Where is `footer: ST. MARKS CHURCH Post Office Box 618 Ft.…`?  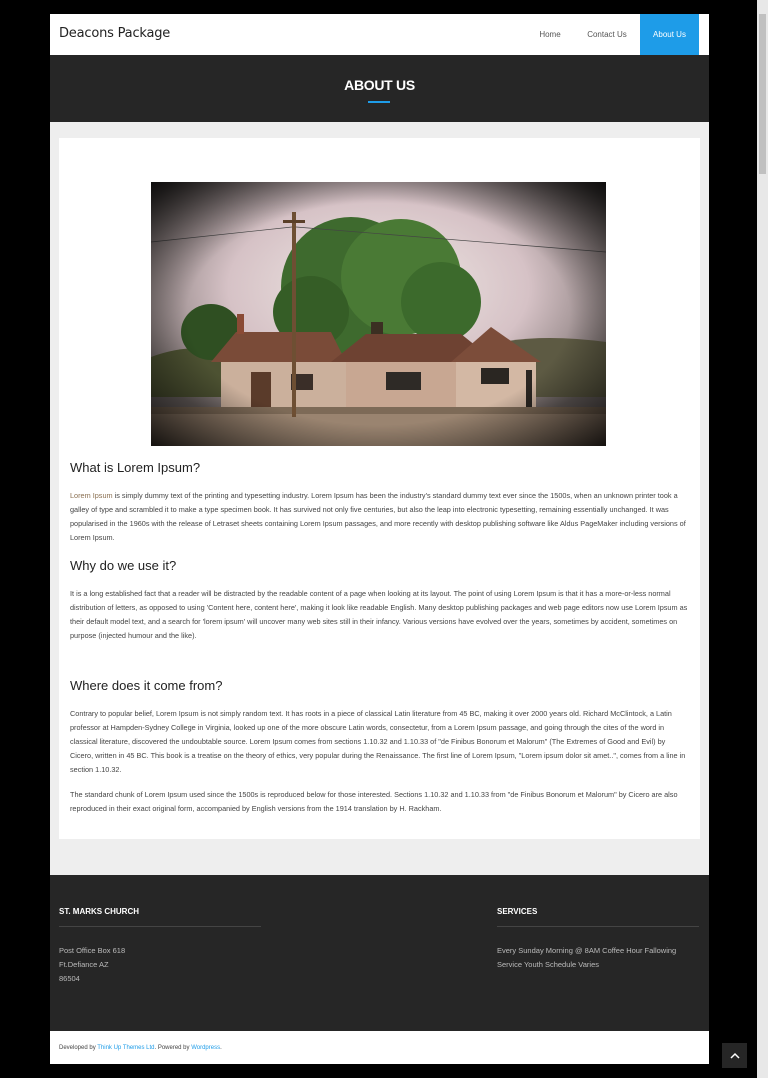
footer: ST. MARKS CHURCH Post Office Box 618 Ft.… is located at coordinates (379, 953).